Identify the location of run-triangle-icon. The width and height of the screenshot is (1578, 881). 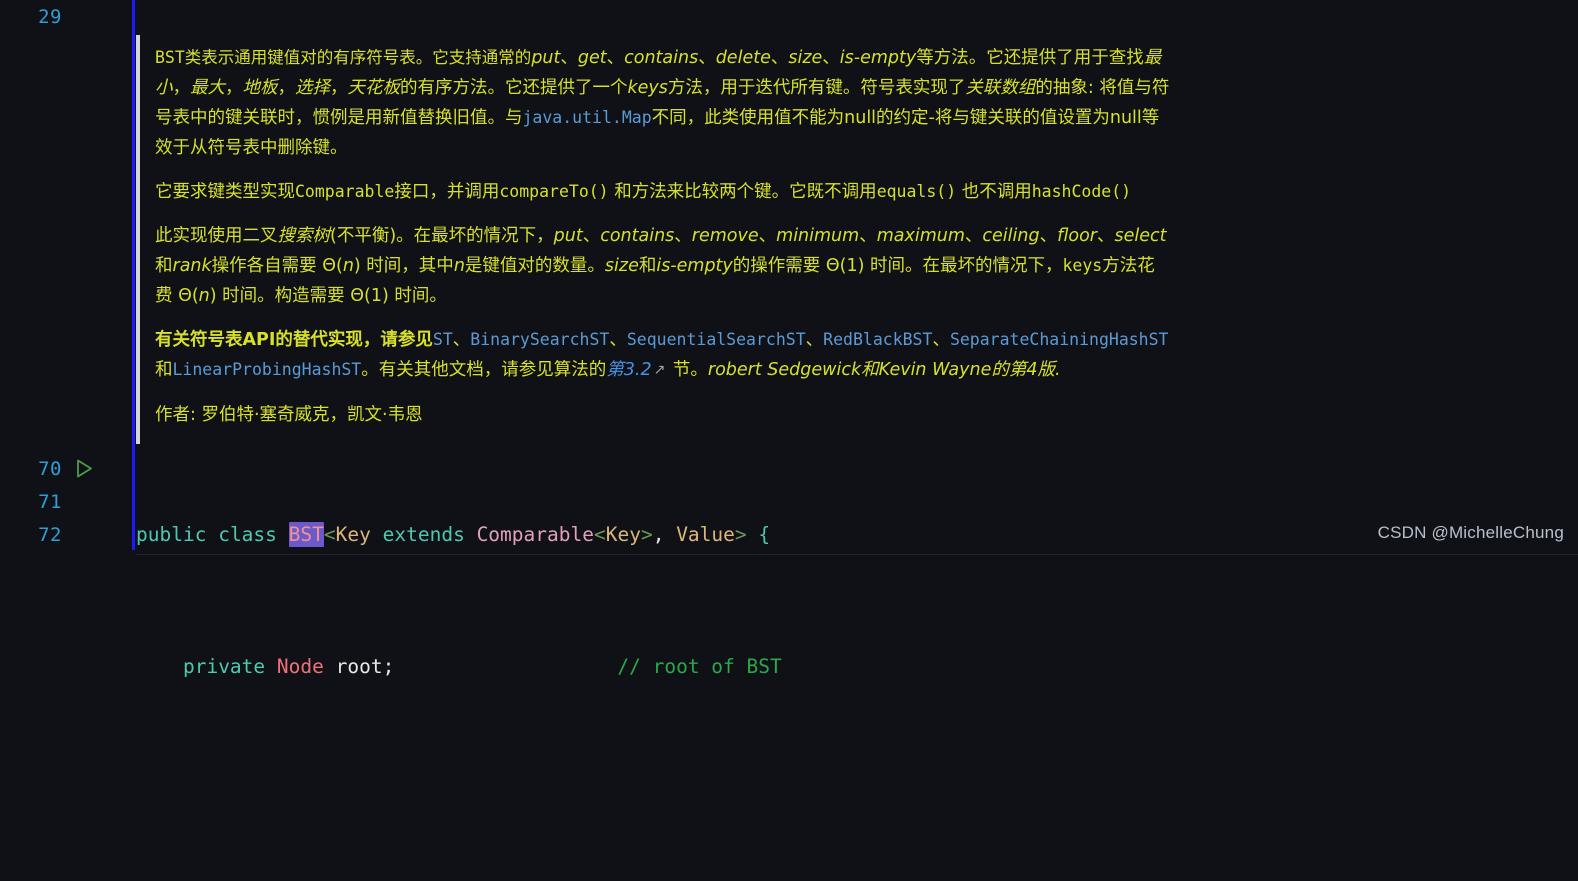
(84, 469).